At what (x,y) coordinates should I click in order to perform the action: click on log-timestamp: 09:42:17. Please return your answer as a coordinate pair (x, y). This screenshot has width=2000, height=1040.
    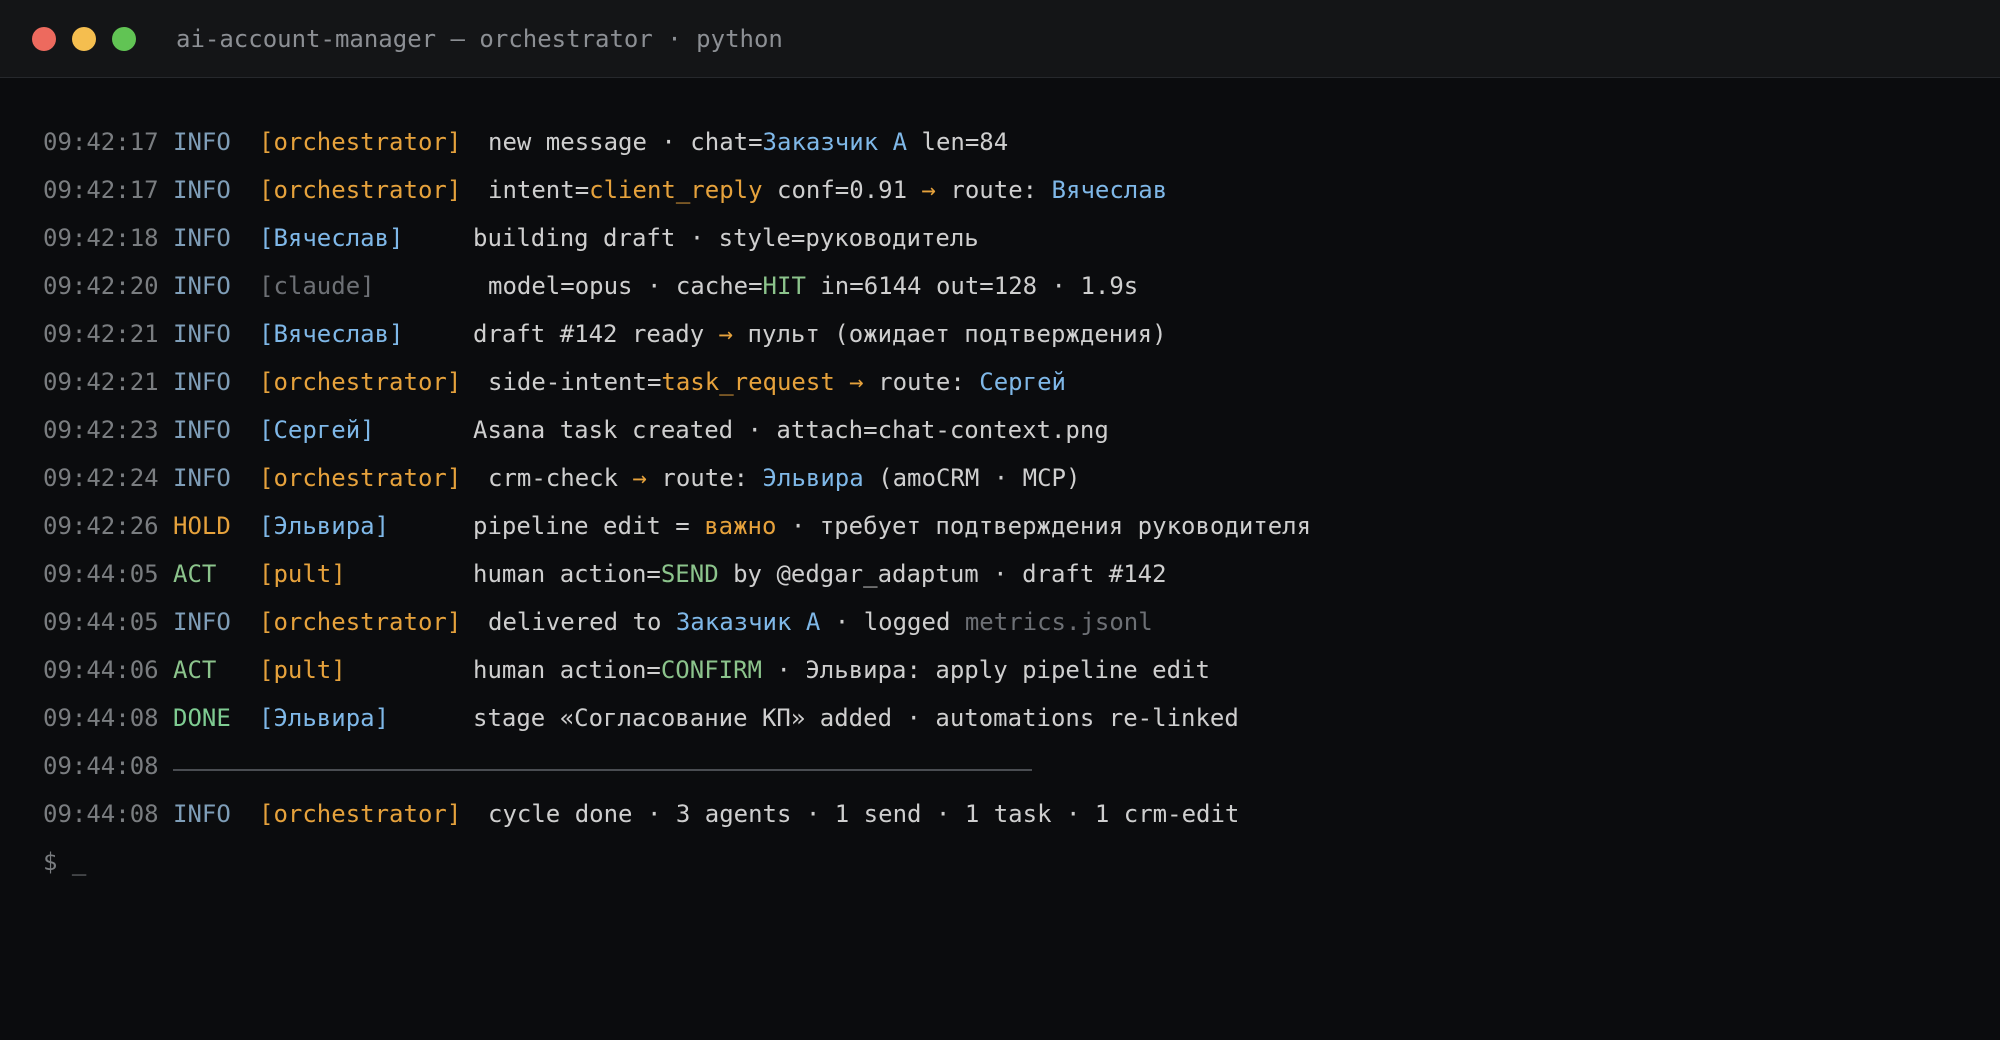
    Looking at the image, I should click on (101, 190).